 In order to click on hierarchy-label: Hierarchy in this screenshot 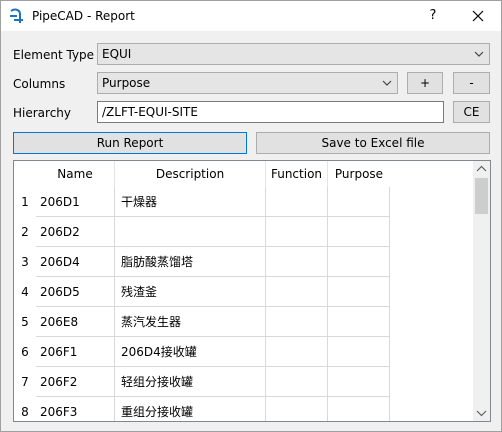, I will do `click(42, 113)`.